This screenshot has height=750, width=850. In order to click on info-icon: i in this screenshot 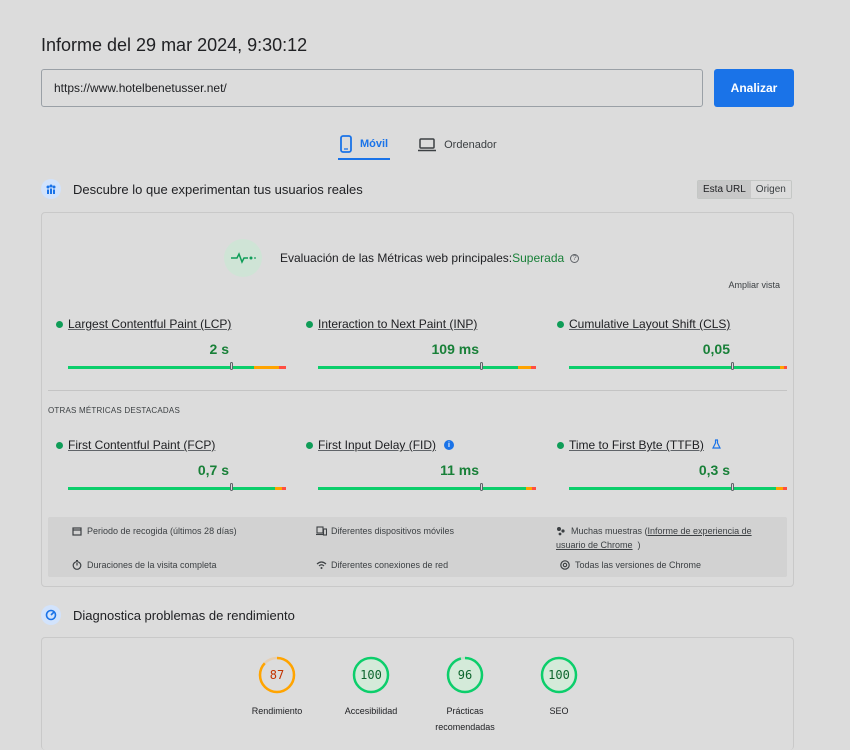, I will do `click(449, 445)`.